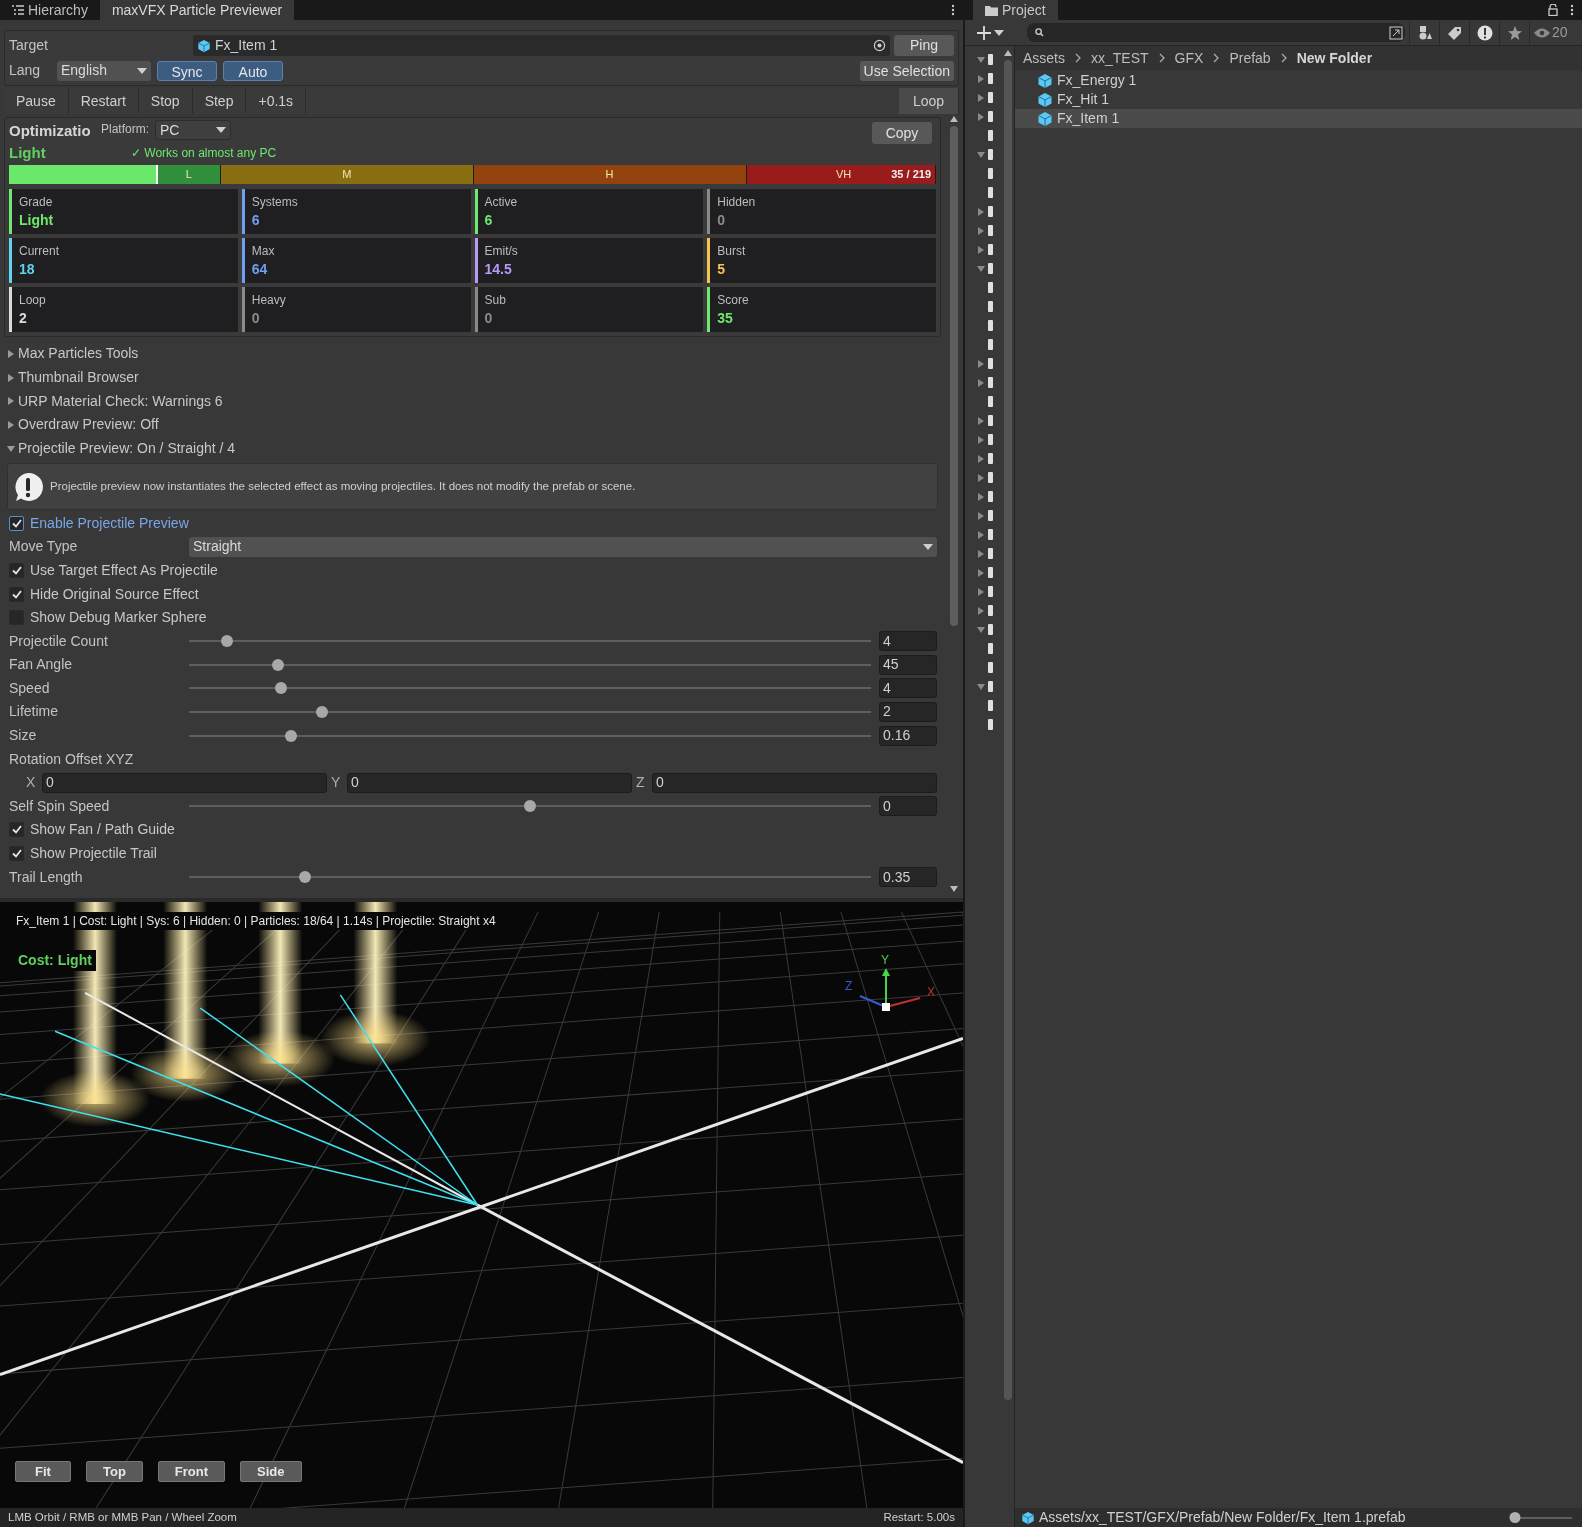  I want to click on asset-item: Fx_Energy 1, so click(1298, 80).